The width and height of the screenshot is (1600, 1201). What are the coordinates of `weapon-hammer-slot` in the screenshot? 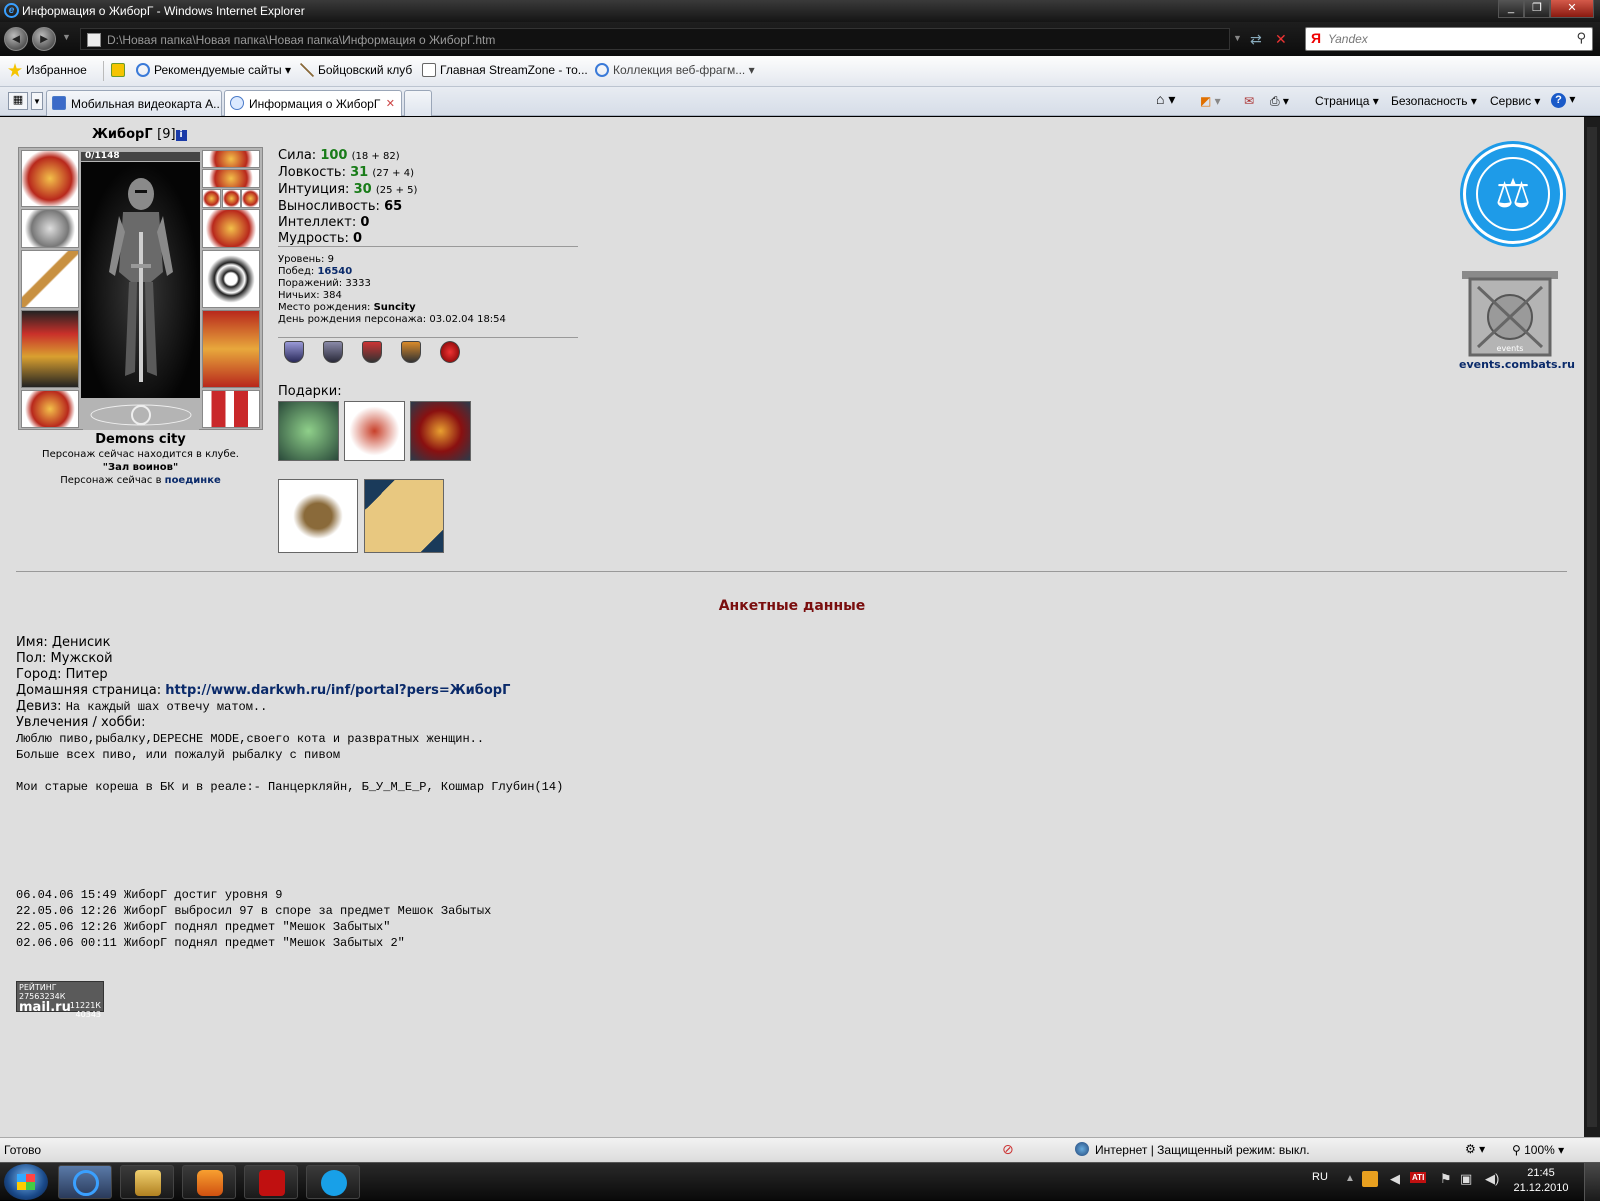 It's located at (50, 279).